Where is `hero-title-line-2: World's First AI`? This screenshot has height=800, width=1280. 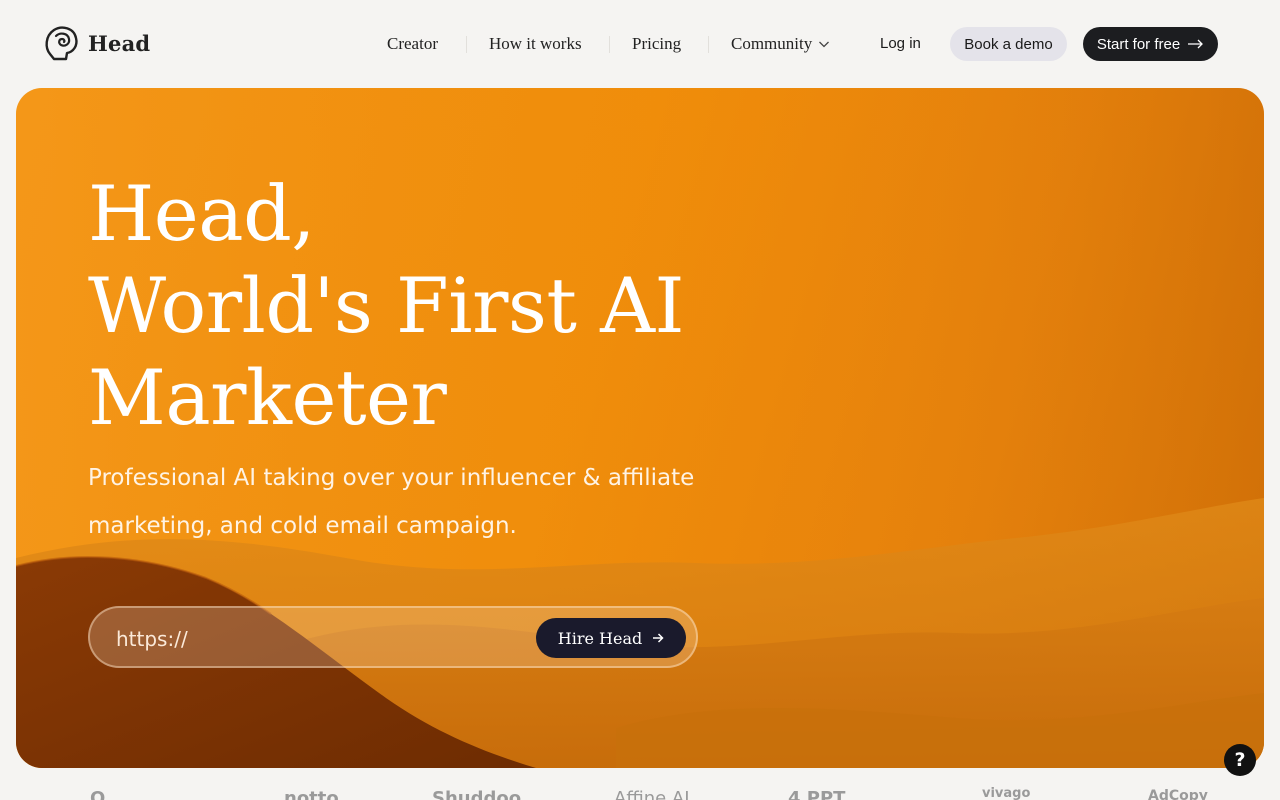
hero-title-line-2: World's First AI is located at coordinates (386, 305).